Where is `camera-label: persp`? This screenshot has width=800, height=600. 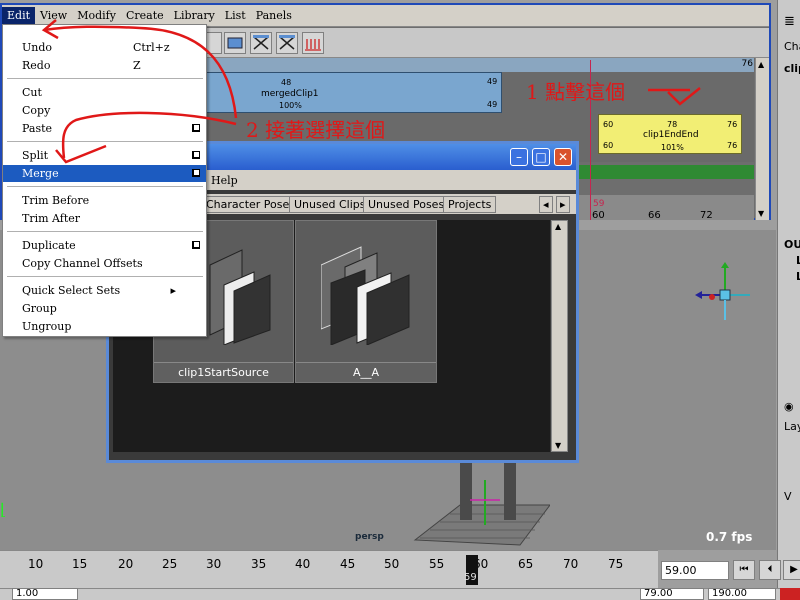 camera-label: persp is located at coordinates (369, 537).